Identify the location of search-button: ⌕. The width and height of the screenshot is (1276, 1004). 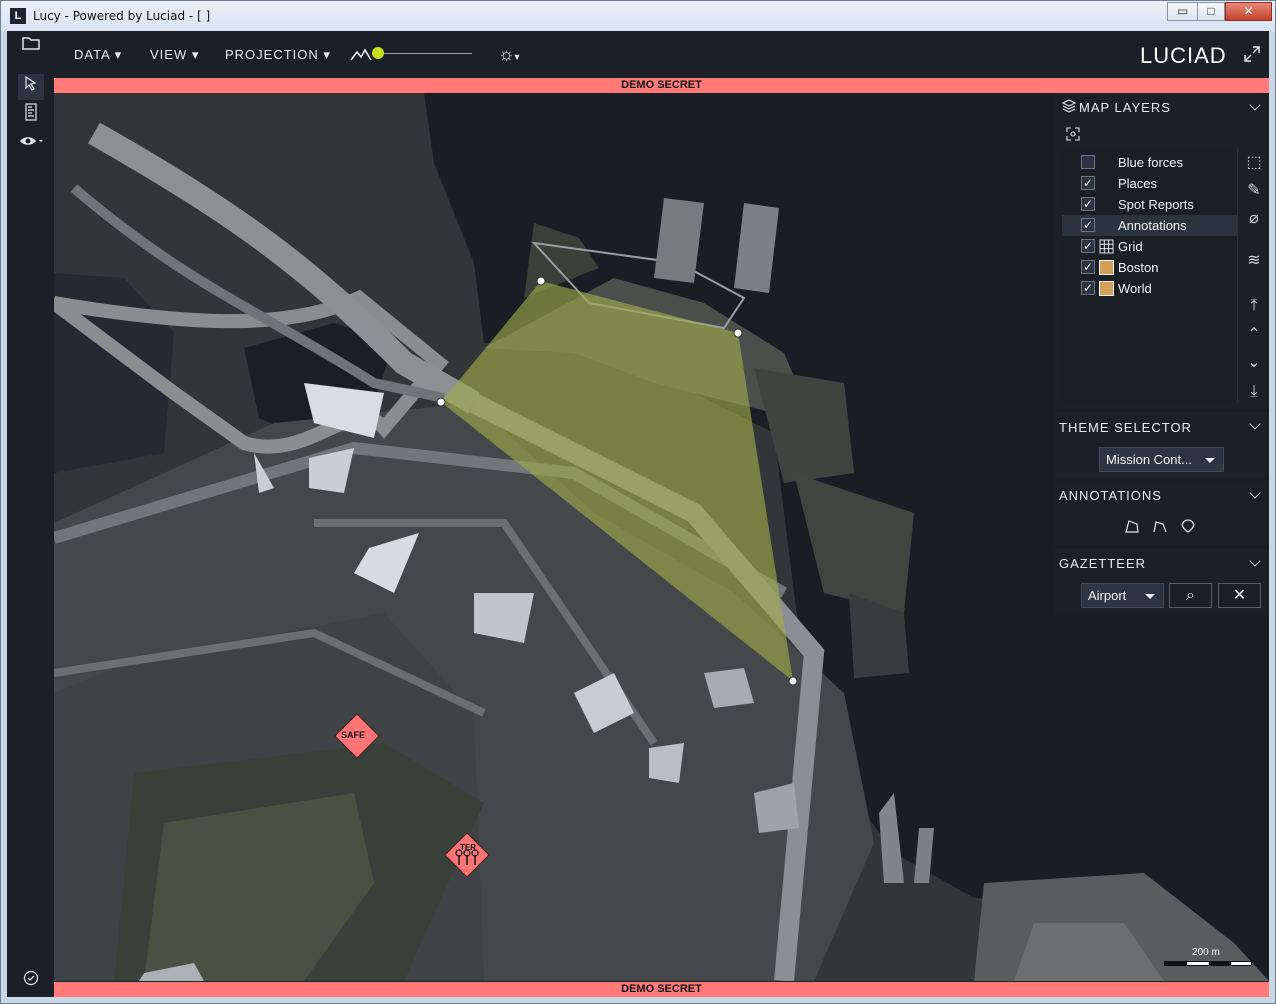
(1190, 595).